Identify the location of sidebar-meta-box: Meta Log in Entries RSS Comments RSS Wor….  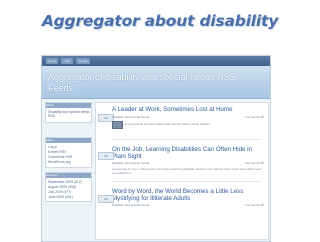
(68, 152).